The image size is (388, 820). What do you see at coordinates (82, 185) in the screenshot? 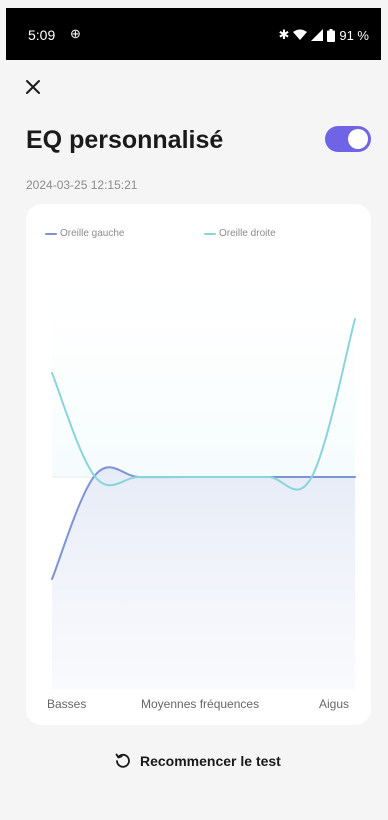
I see `timestamp: 2024-03-25 12:15:21` at bounding box center [82, 185].